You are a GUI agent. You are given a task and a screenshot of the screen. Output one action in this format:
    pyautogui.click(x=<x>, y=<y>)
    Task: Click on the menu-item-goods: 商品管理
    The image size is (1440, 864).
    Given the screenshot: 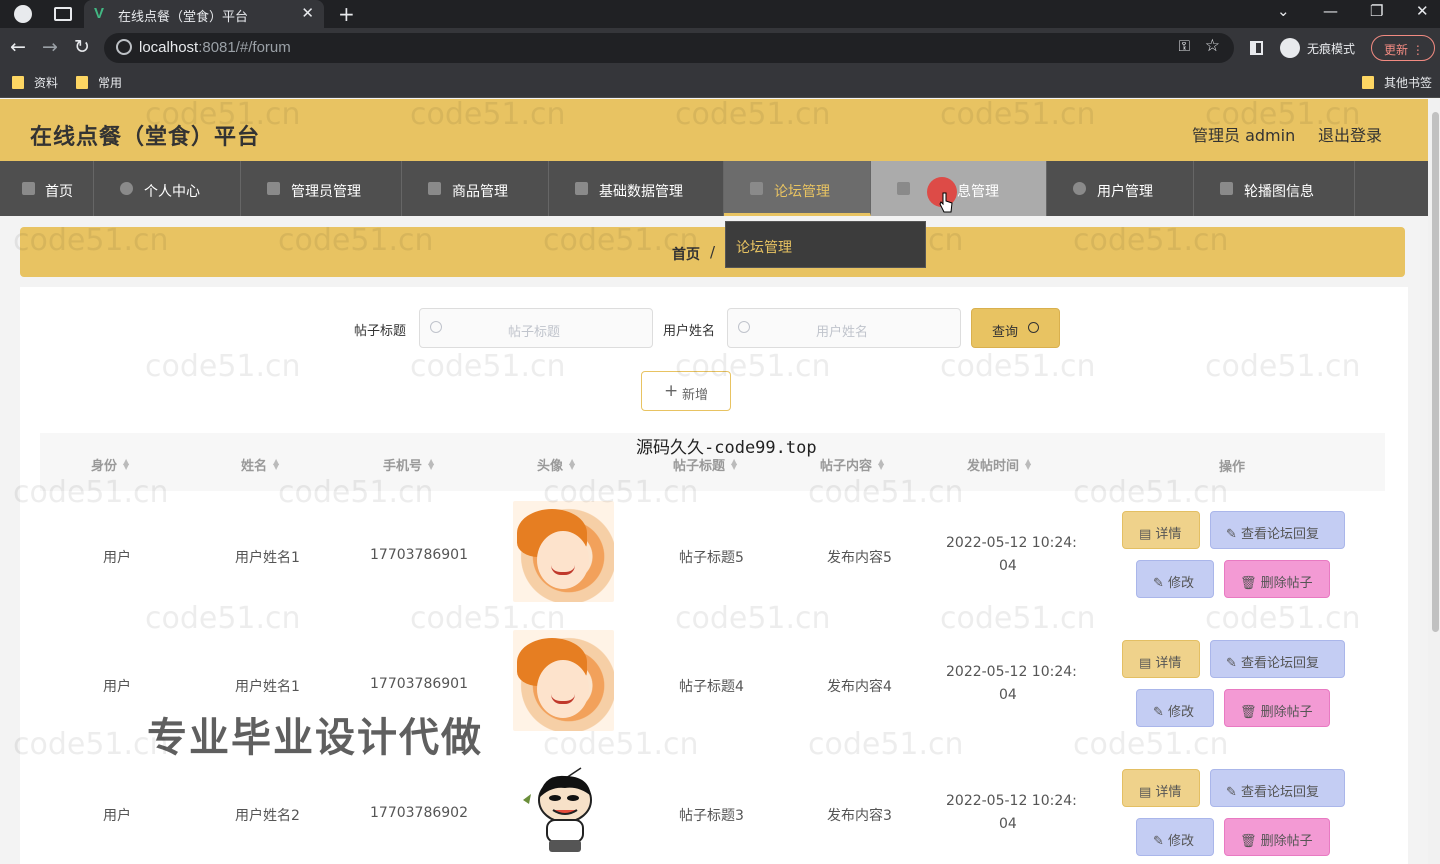 What is the action you would take?
    pyautogui.click(x=475, y=188)
    